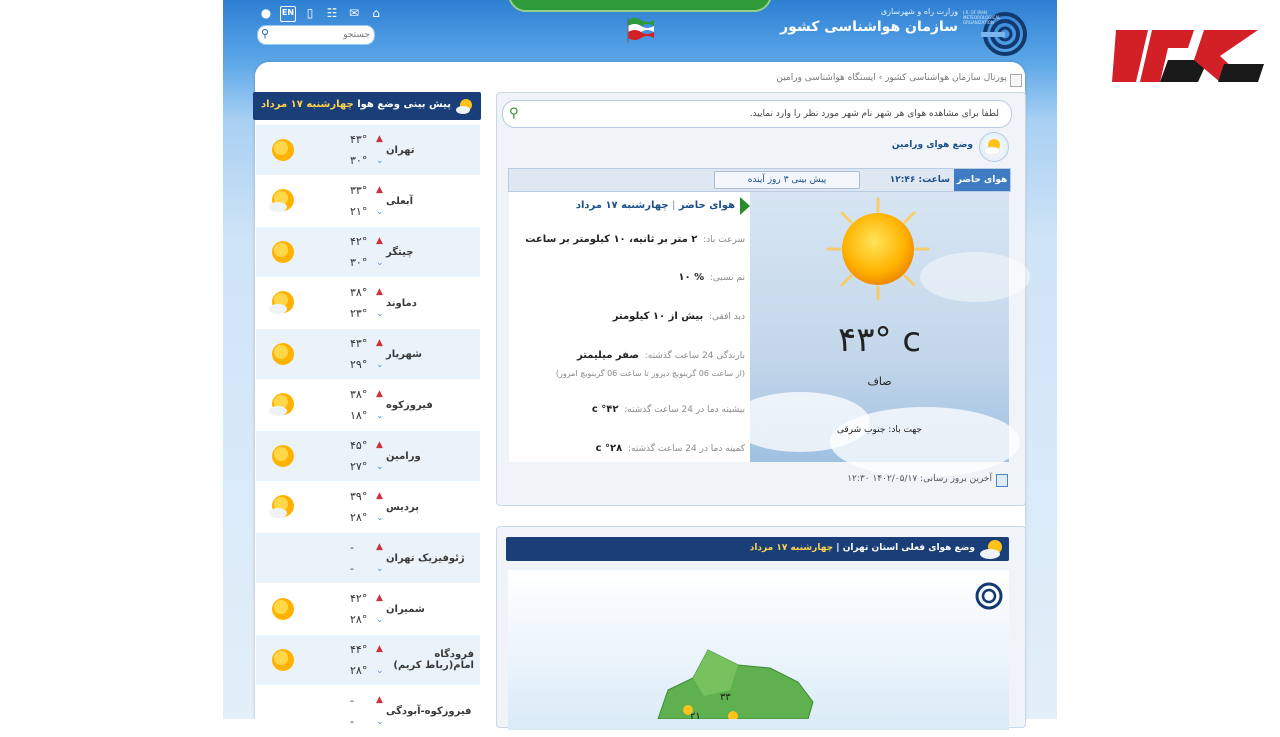 Image resolution: width=1280 pixels, height=737 pixels. What do you see at coordinates (325, 35) in the screenshot?
I see `site-search-input` at bounding box center [325, 35].